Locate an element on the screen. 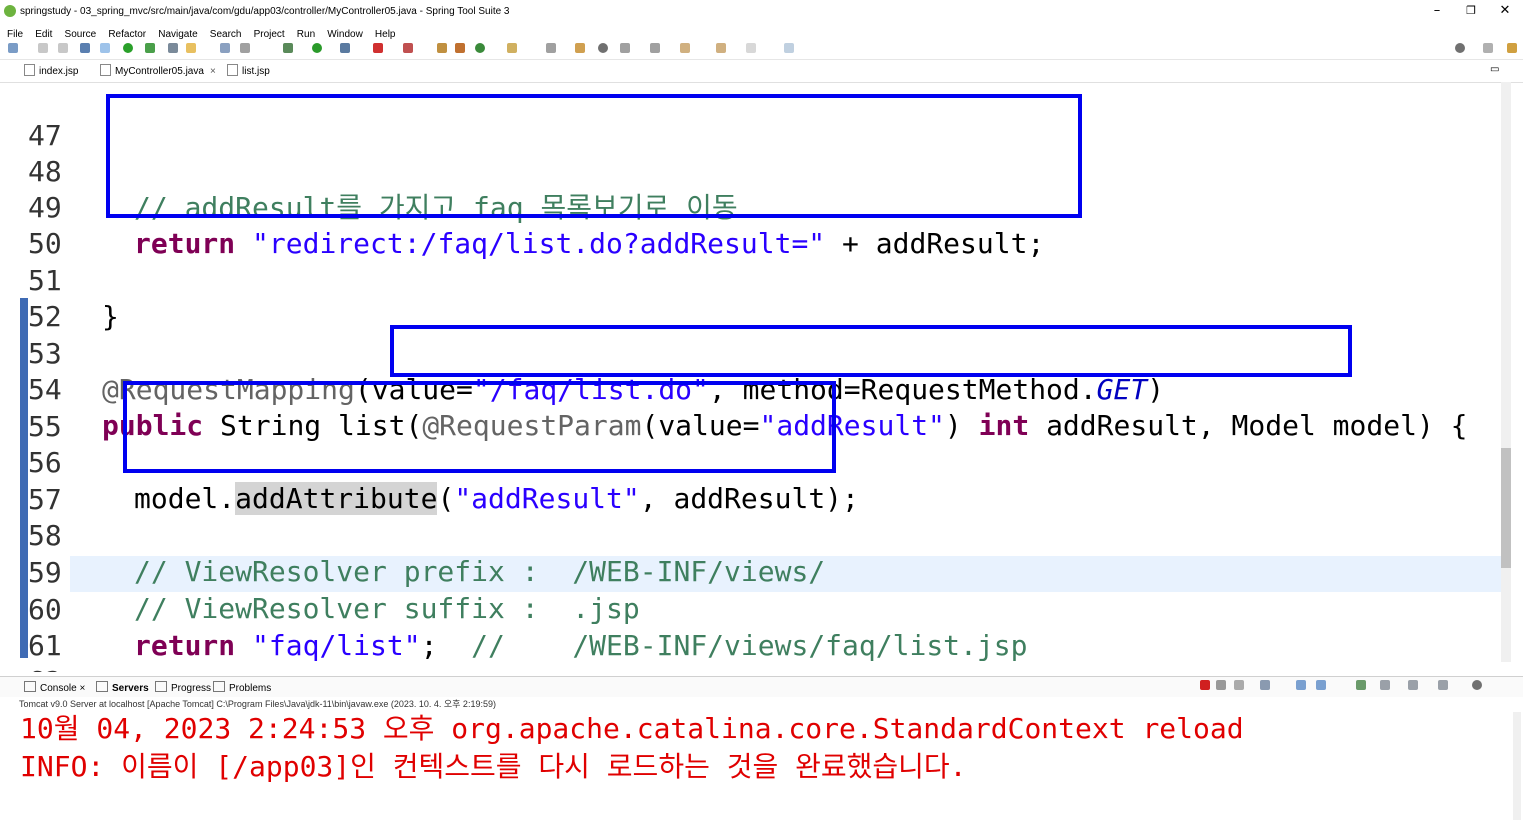 This screenshot has width=1523, height=825. view-menu-icon is located at coordinates (1443, 685).